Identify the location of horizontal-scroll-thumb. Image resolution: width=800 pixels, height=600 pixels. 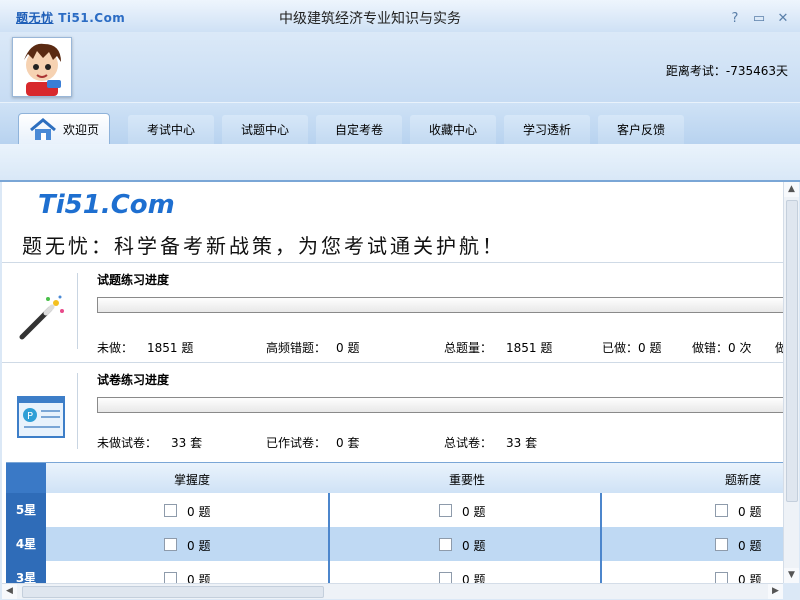
(173, 592).